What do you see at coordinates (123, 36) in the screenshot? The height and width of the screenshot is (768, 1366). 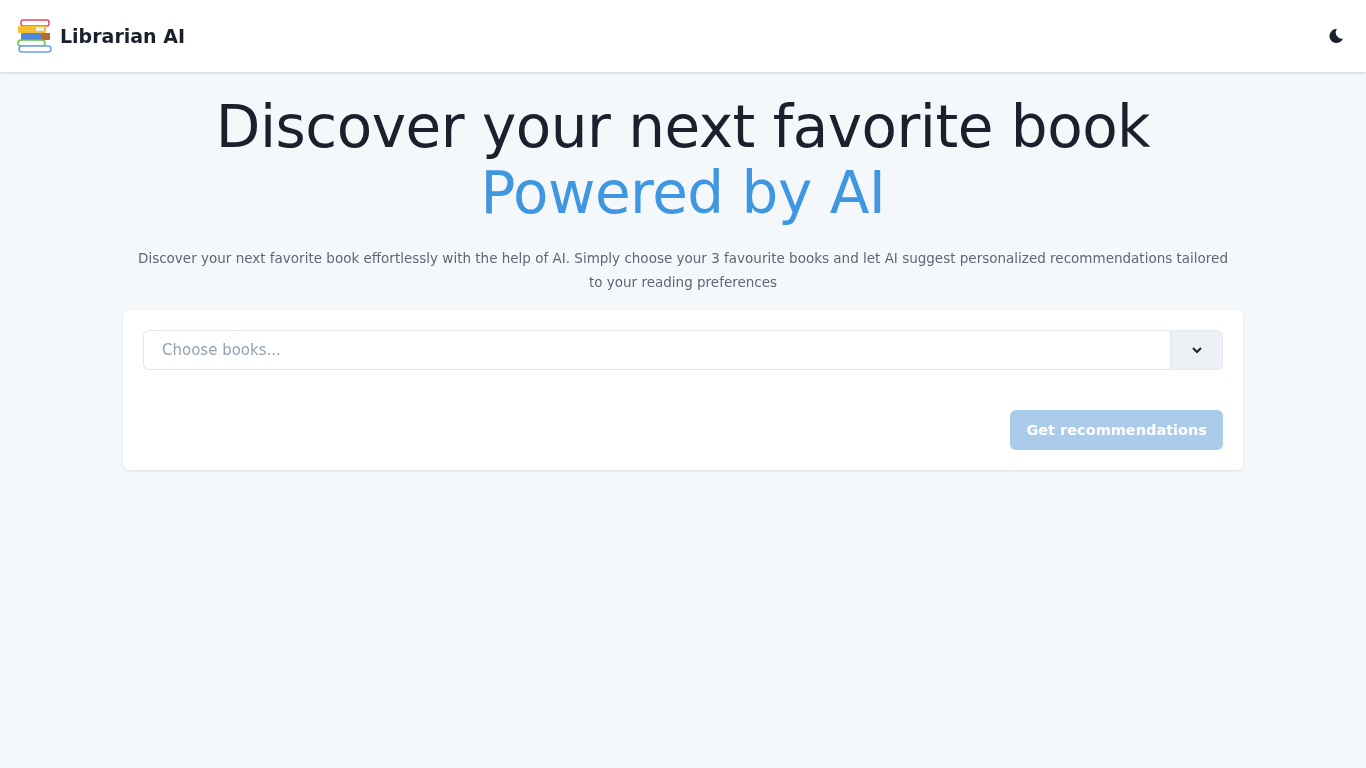 I see `brand-name: Librarian AI` at bounding box center [123, 36].